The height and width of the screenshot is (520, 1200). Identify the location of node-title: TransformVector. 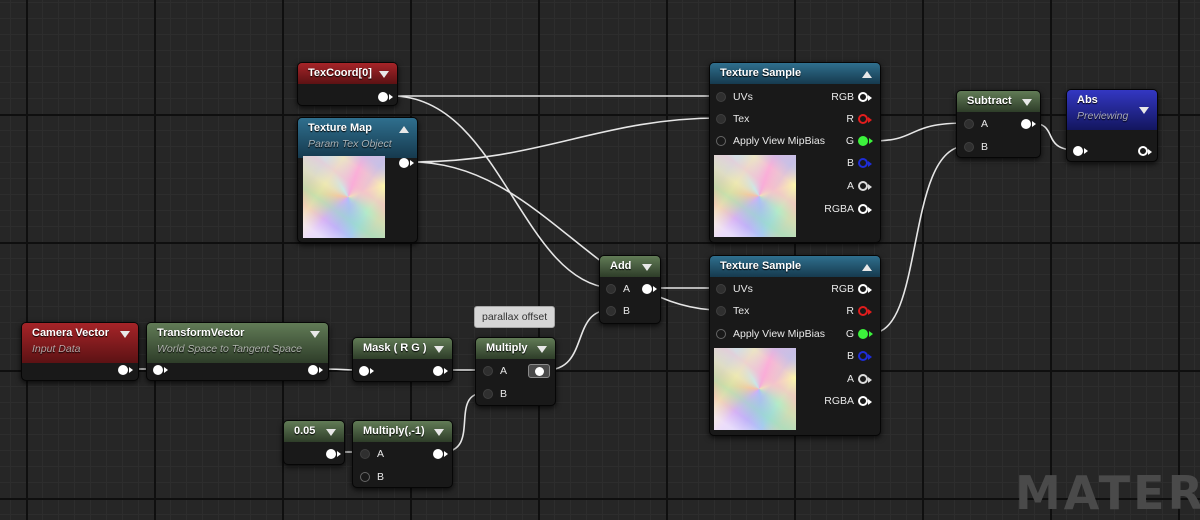
(201, 333).